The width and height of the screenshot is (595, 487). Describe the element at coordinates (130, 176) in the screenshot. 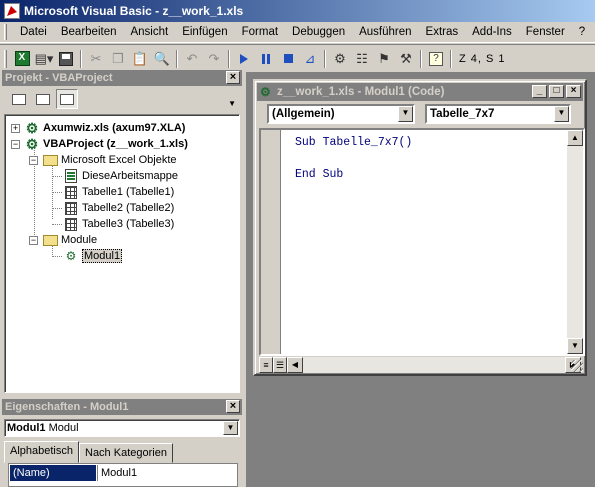

I see `tree-node-label: DieseArbeitsmappe` at that location.